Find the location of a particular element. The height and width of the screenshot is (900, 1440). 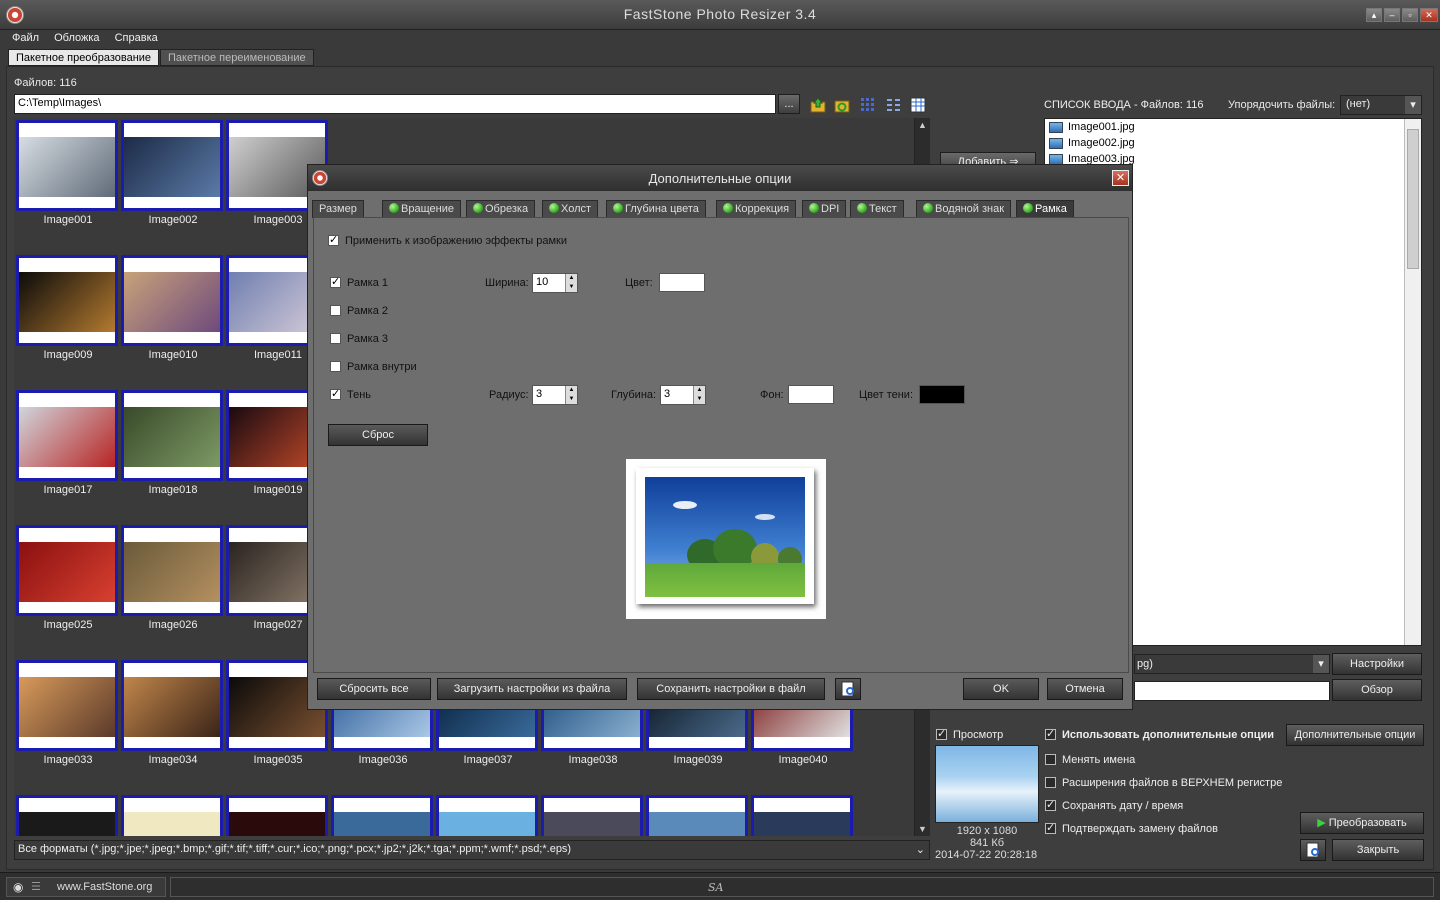

preview-checkbox: Просмотр is located at coordinates (969, 734).